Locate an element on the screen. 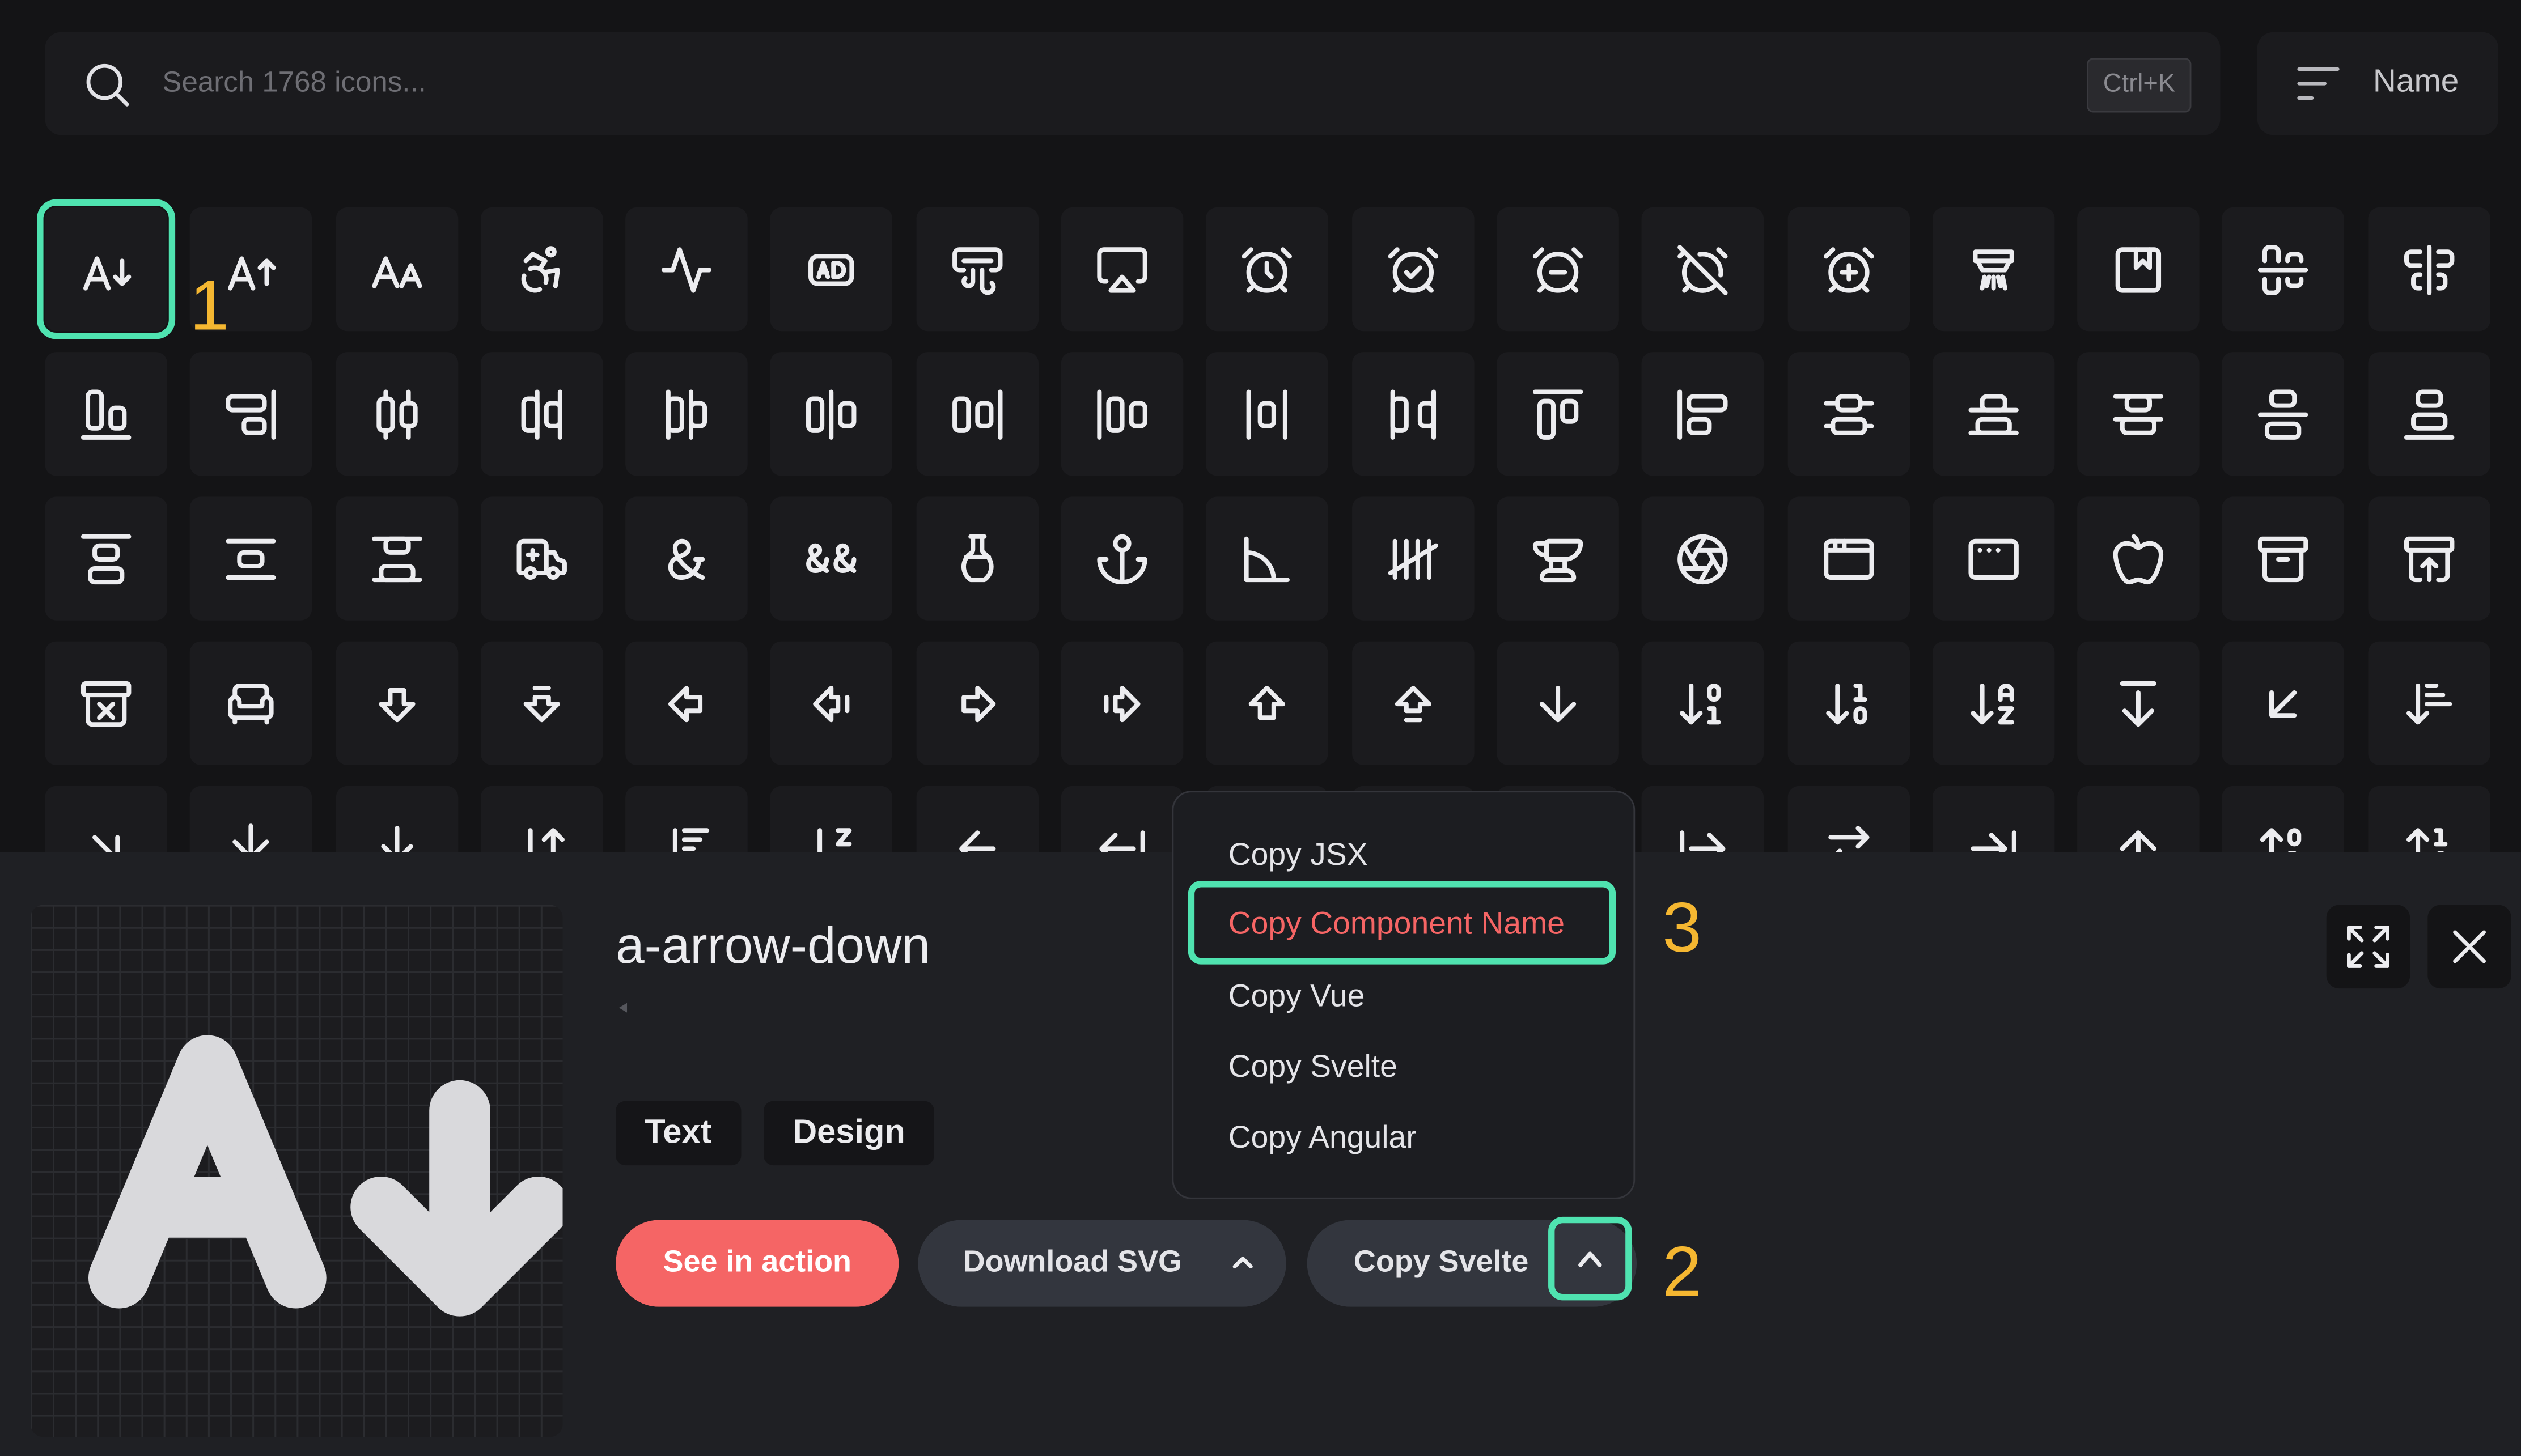 The width and height of the screenshot is (2521, 1456). alarm-off-icon is located at coordinates (1702, 269).